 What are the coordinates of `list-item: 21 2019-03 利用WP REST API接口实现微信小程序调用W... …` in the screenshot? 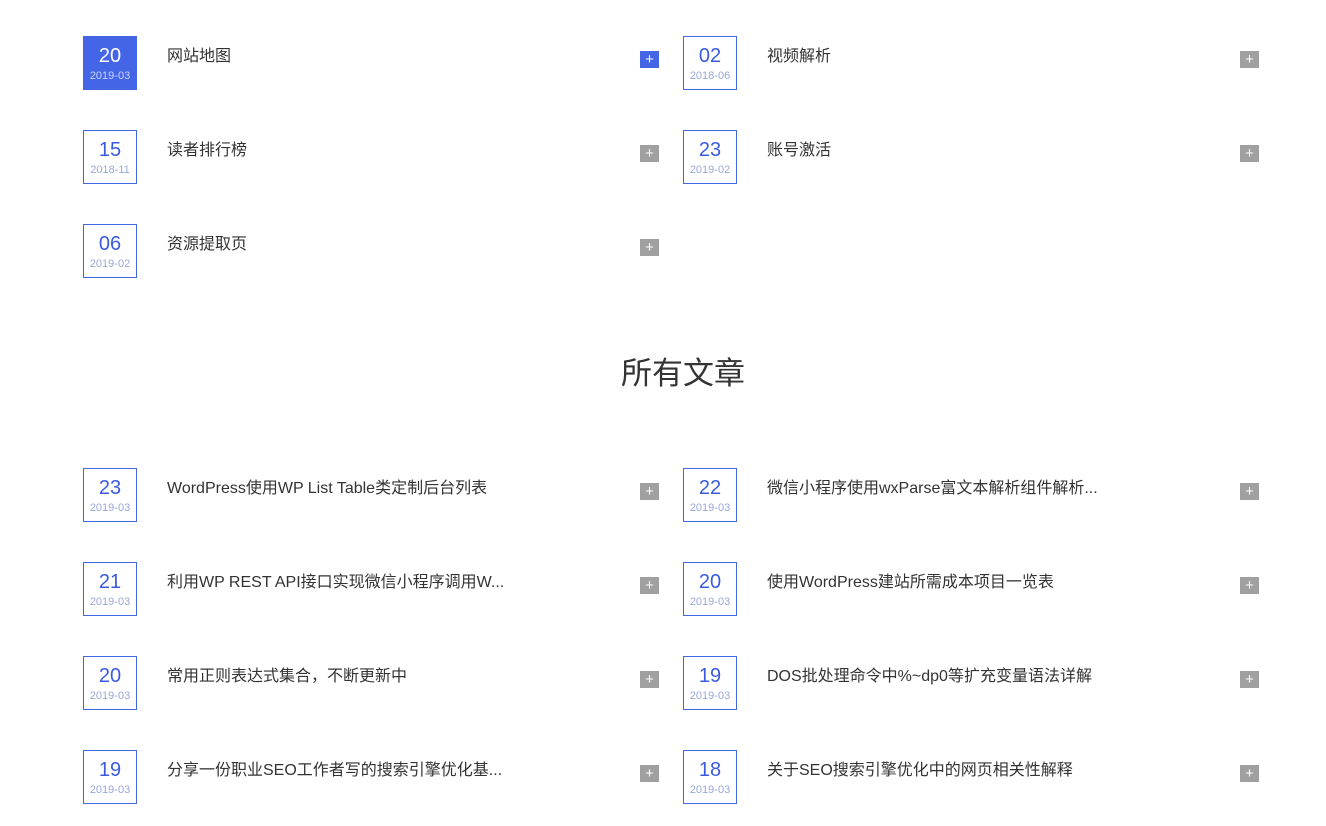 It's located at (371, 589).